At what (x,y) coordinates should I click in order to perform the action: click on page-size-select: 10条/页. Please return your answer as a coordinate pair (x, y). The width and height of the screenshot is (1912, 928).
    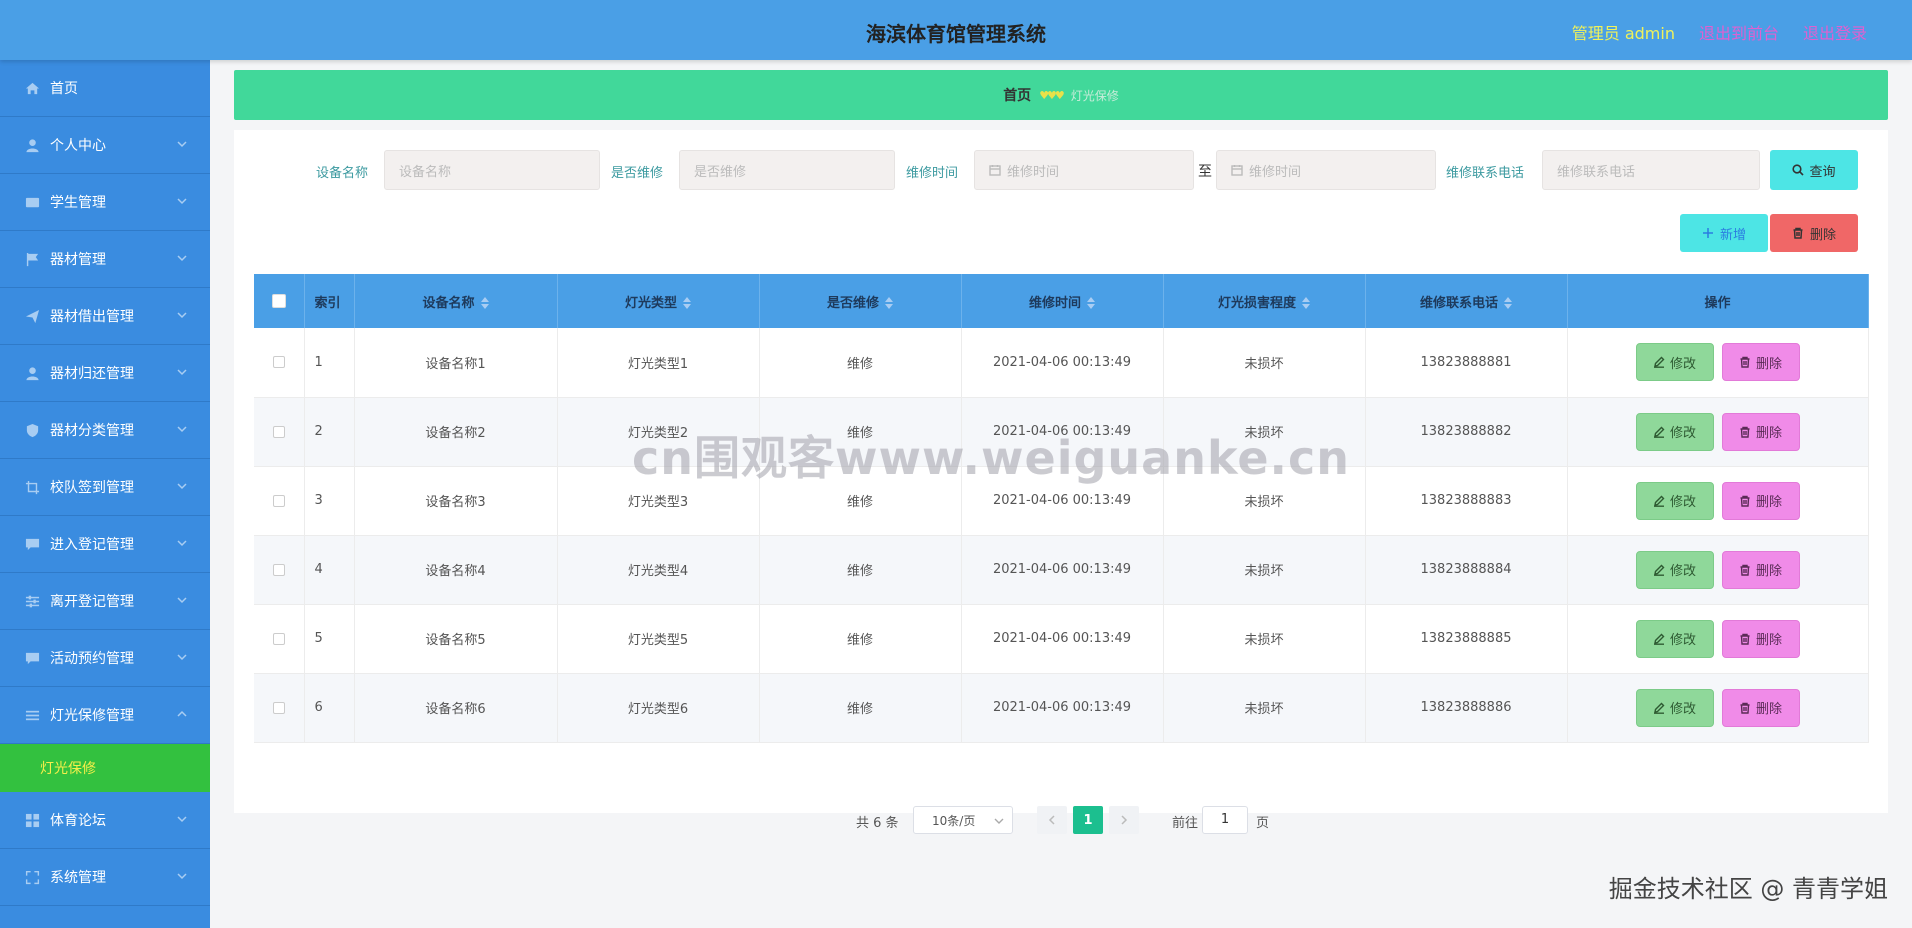
    Looking at the image, I should click on (963, 820).